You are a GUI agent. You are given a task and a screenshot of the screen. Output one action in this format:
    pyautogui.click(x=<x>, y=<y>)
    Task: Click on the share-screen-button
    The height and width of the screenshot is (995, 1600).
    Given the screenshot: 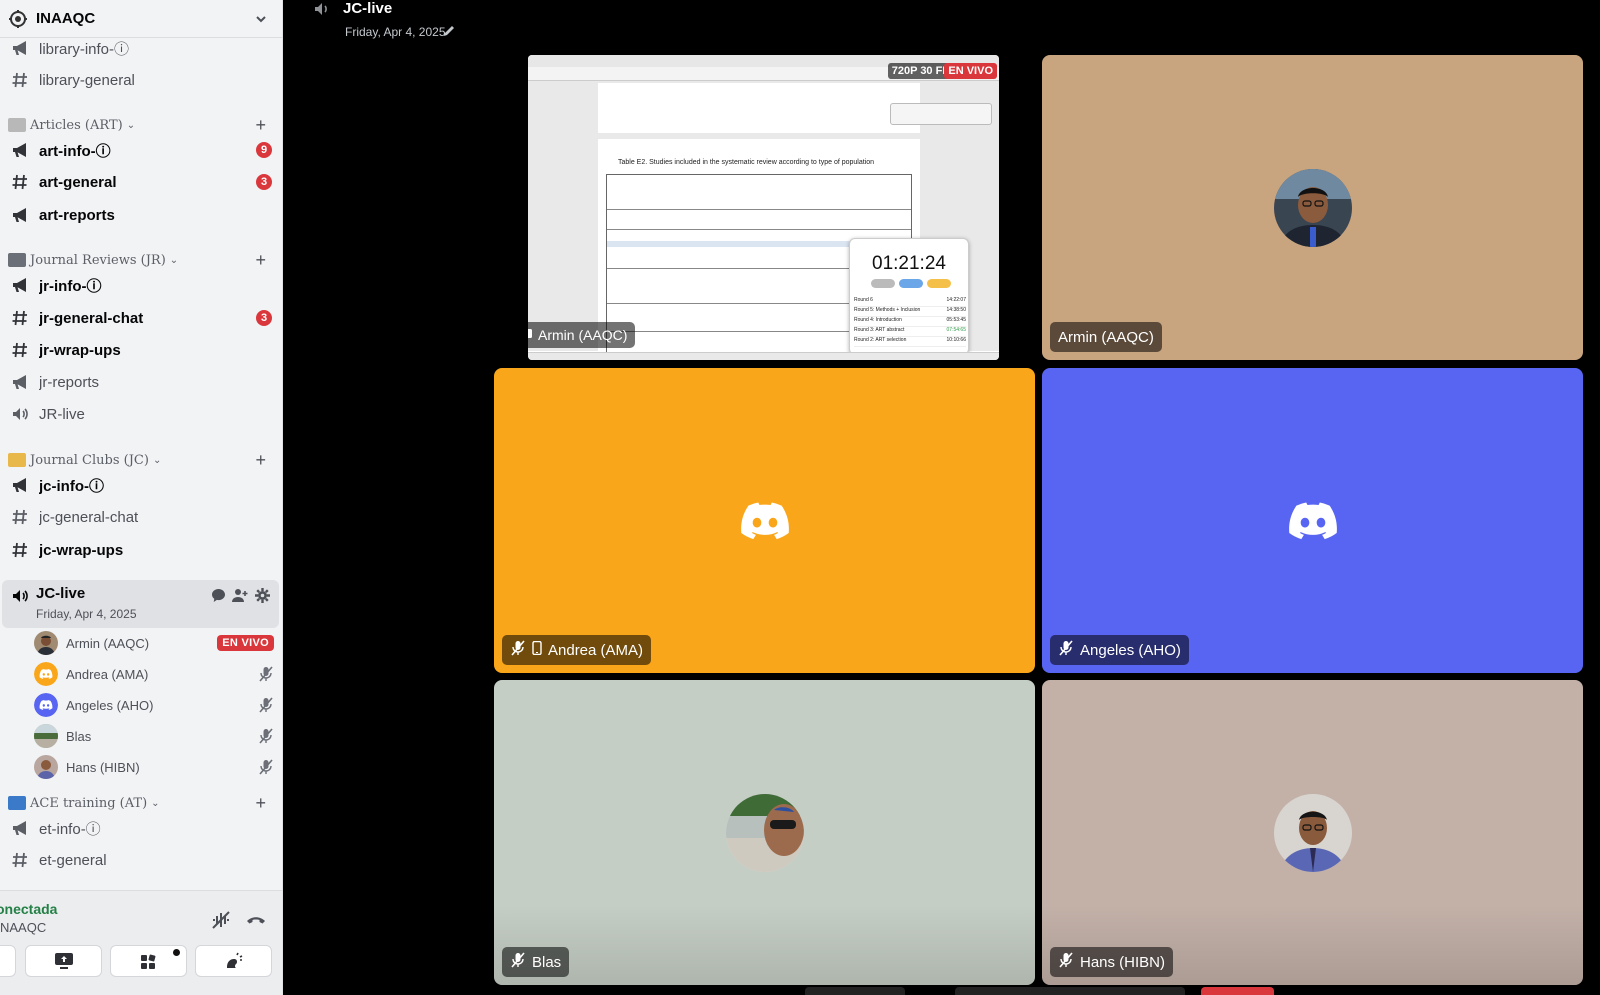 What is the action you would take?
    pyautogui.click(x=63, y=961)
    